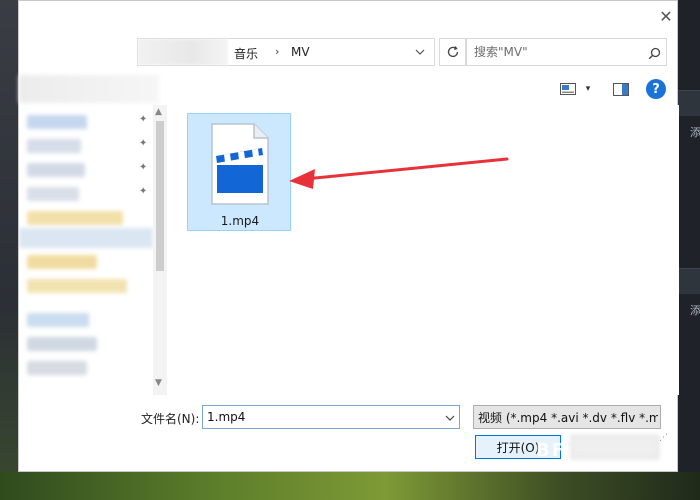  I want to click on preview-pane-button, so click(621, 89).